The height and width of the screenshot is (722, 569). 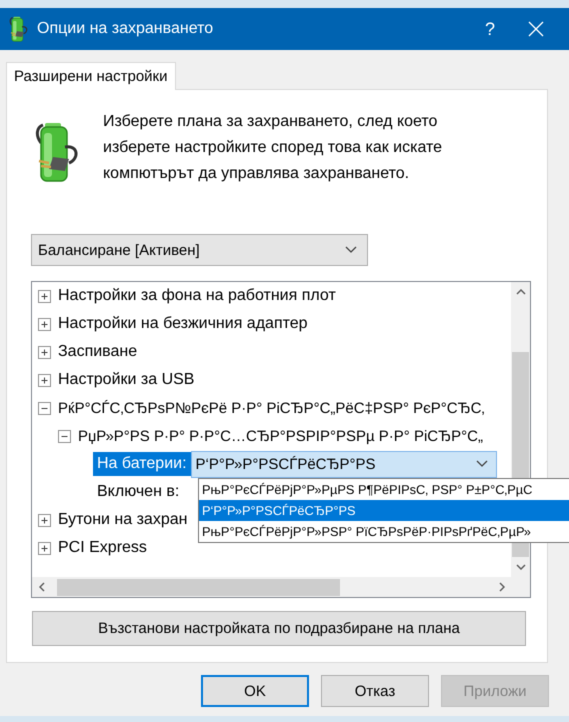 What do you see at coordinates (375, 691) in the screenshot?
I see `dialog-button: Отказ` at bounding box center [375, 691].